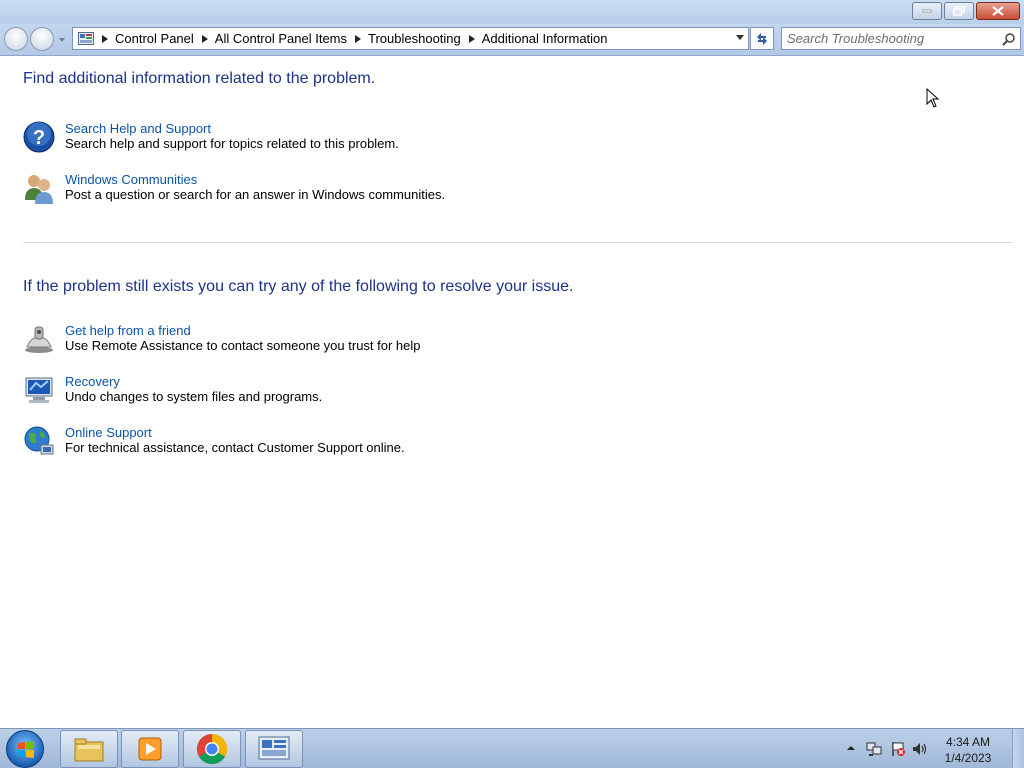 This screenshot has width=1024, height=768. I want to click on taskbar-media-player, so click(150, 749).